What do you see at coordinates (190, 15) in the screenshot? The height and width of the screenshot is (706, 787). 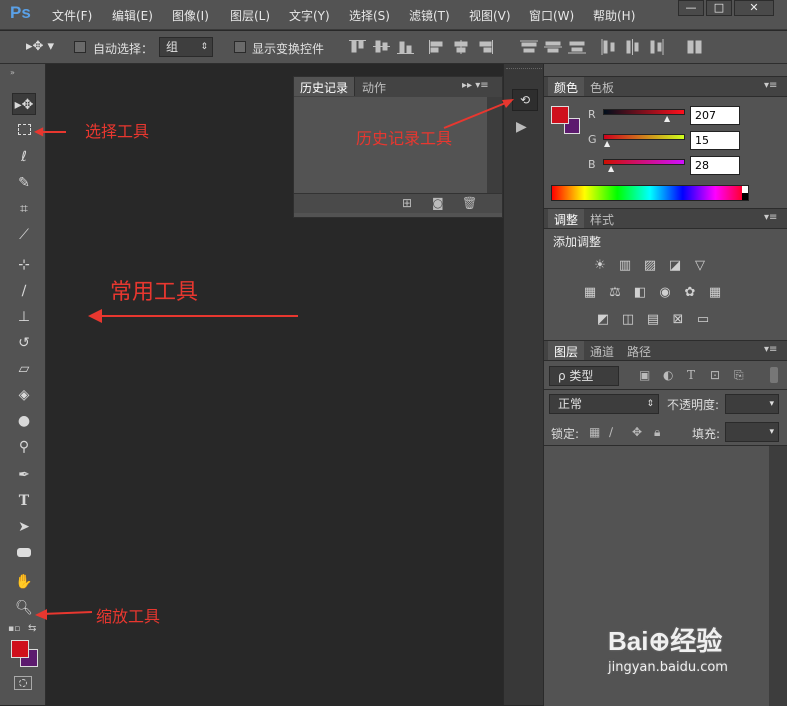 I see `menu-image: 图像(I)` at bounding box center [190, 15].